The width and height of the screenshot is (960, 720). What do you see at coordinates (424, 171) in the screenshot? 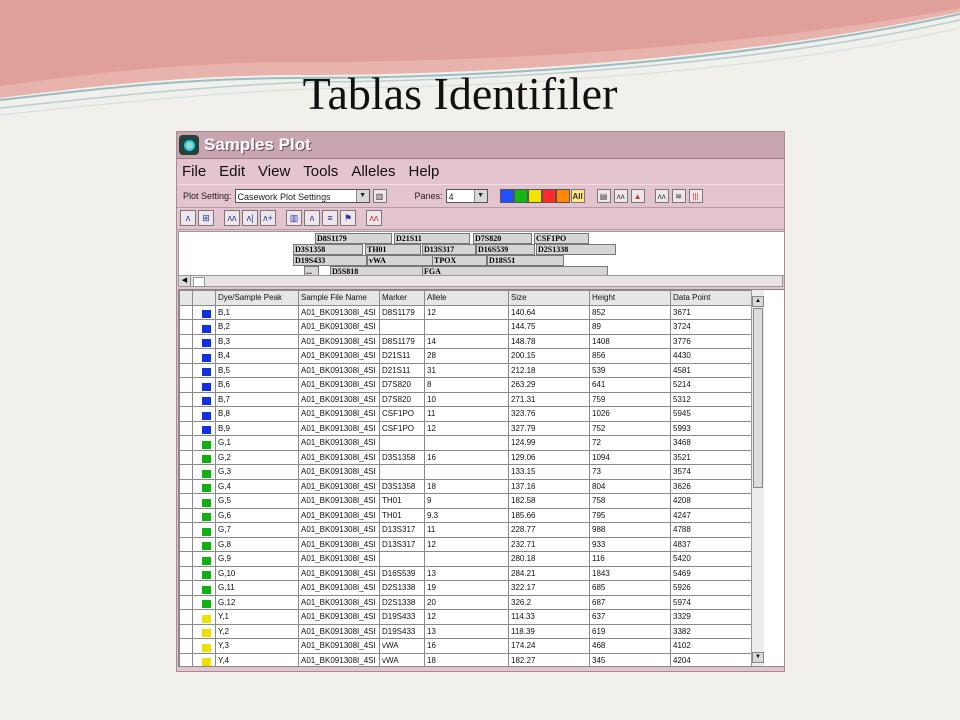
I see `menu-help: Help` at bounding box center [424, 171].